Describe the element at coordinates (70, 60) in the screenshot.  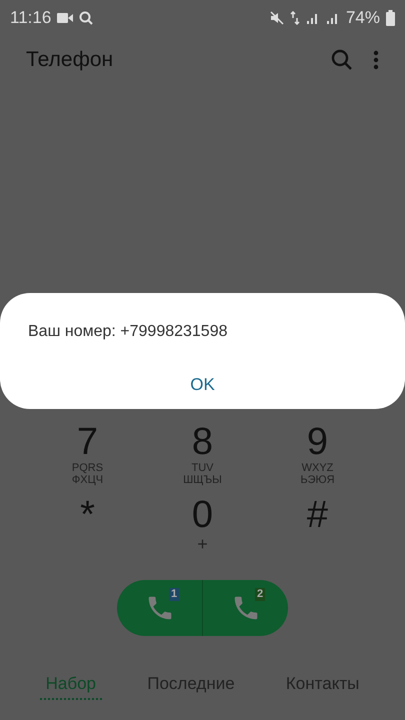
I see `app-title: Телефон` at that location.